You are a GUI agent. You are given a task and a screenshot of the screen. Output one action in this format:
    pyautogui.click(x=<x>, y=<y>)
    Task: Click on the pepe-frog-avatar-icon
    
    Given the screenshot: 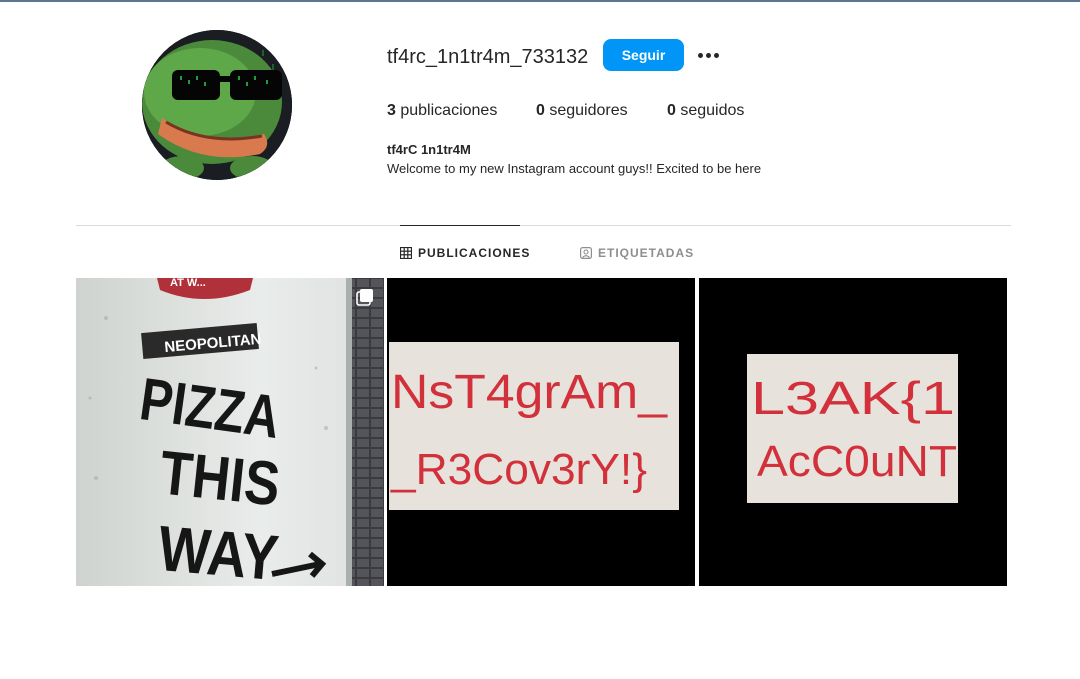 What is the action you would take?
    pyautogui.click(x=217, y=105)
    